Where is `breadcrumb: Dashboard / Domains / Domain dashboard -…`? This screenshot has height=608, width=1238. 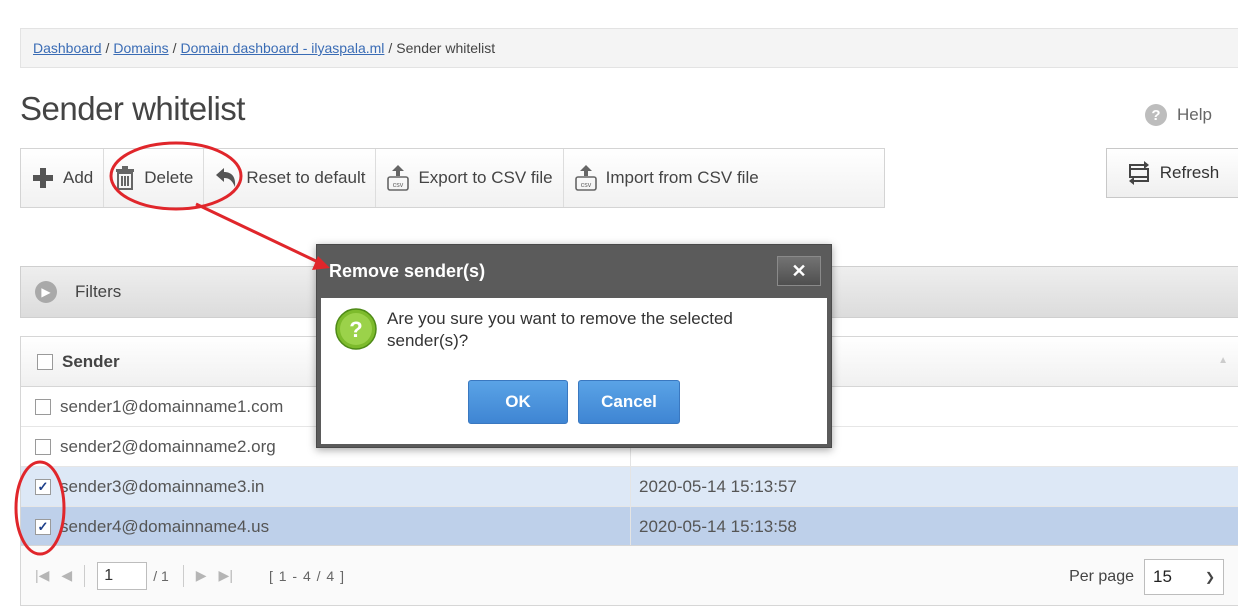
breadcrumb: Dashboard / Domains / Domain dashboard -… is located at coordinates (629, 48).